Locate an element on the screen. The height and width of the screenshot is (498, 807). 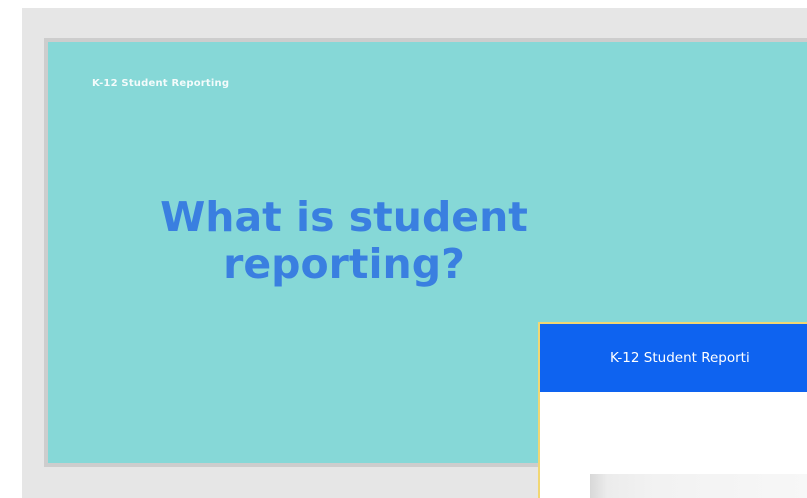
popup-window: K-12 Student Reporti is located at coordinates (672, 410).